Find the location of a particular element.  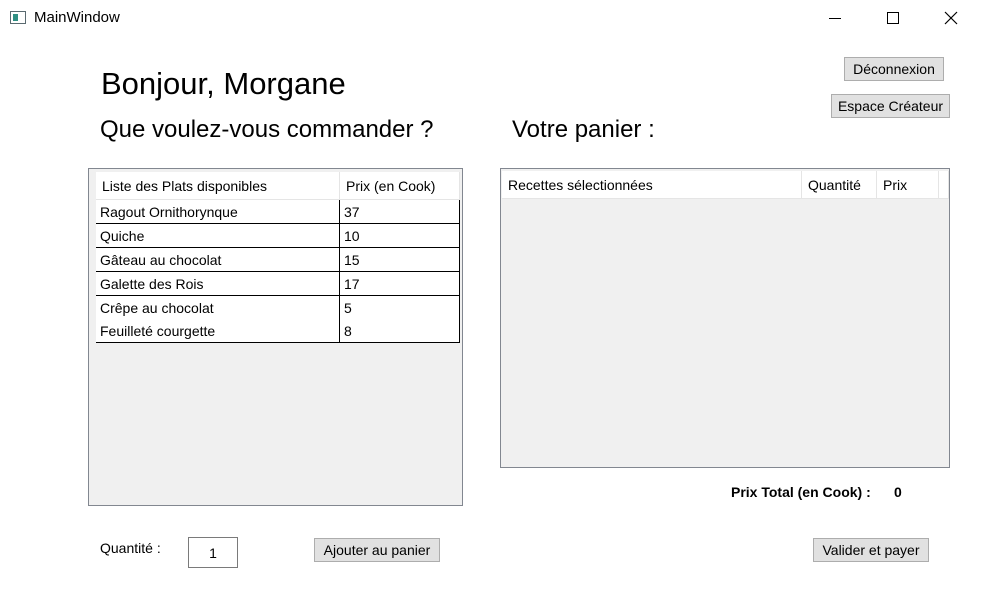

dish-row: Quiche 10 is located at coordinates (278, 236).